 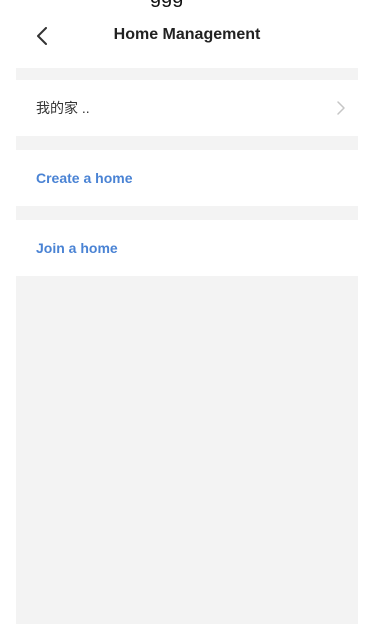 What do you see at coordinates (63, 108) in the screenshot?
I see `home-name-label: 我的家 ..` at bounding box center [63, 108].